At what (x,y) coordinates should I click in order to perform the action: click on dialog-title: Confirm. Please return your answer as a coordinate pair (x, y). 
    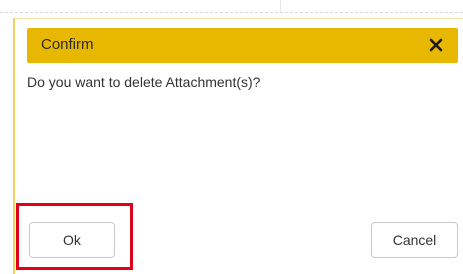
    Looking at the image, I should click on (67, 44).